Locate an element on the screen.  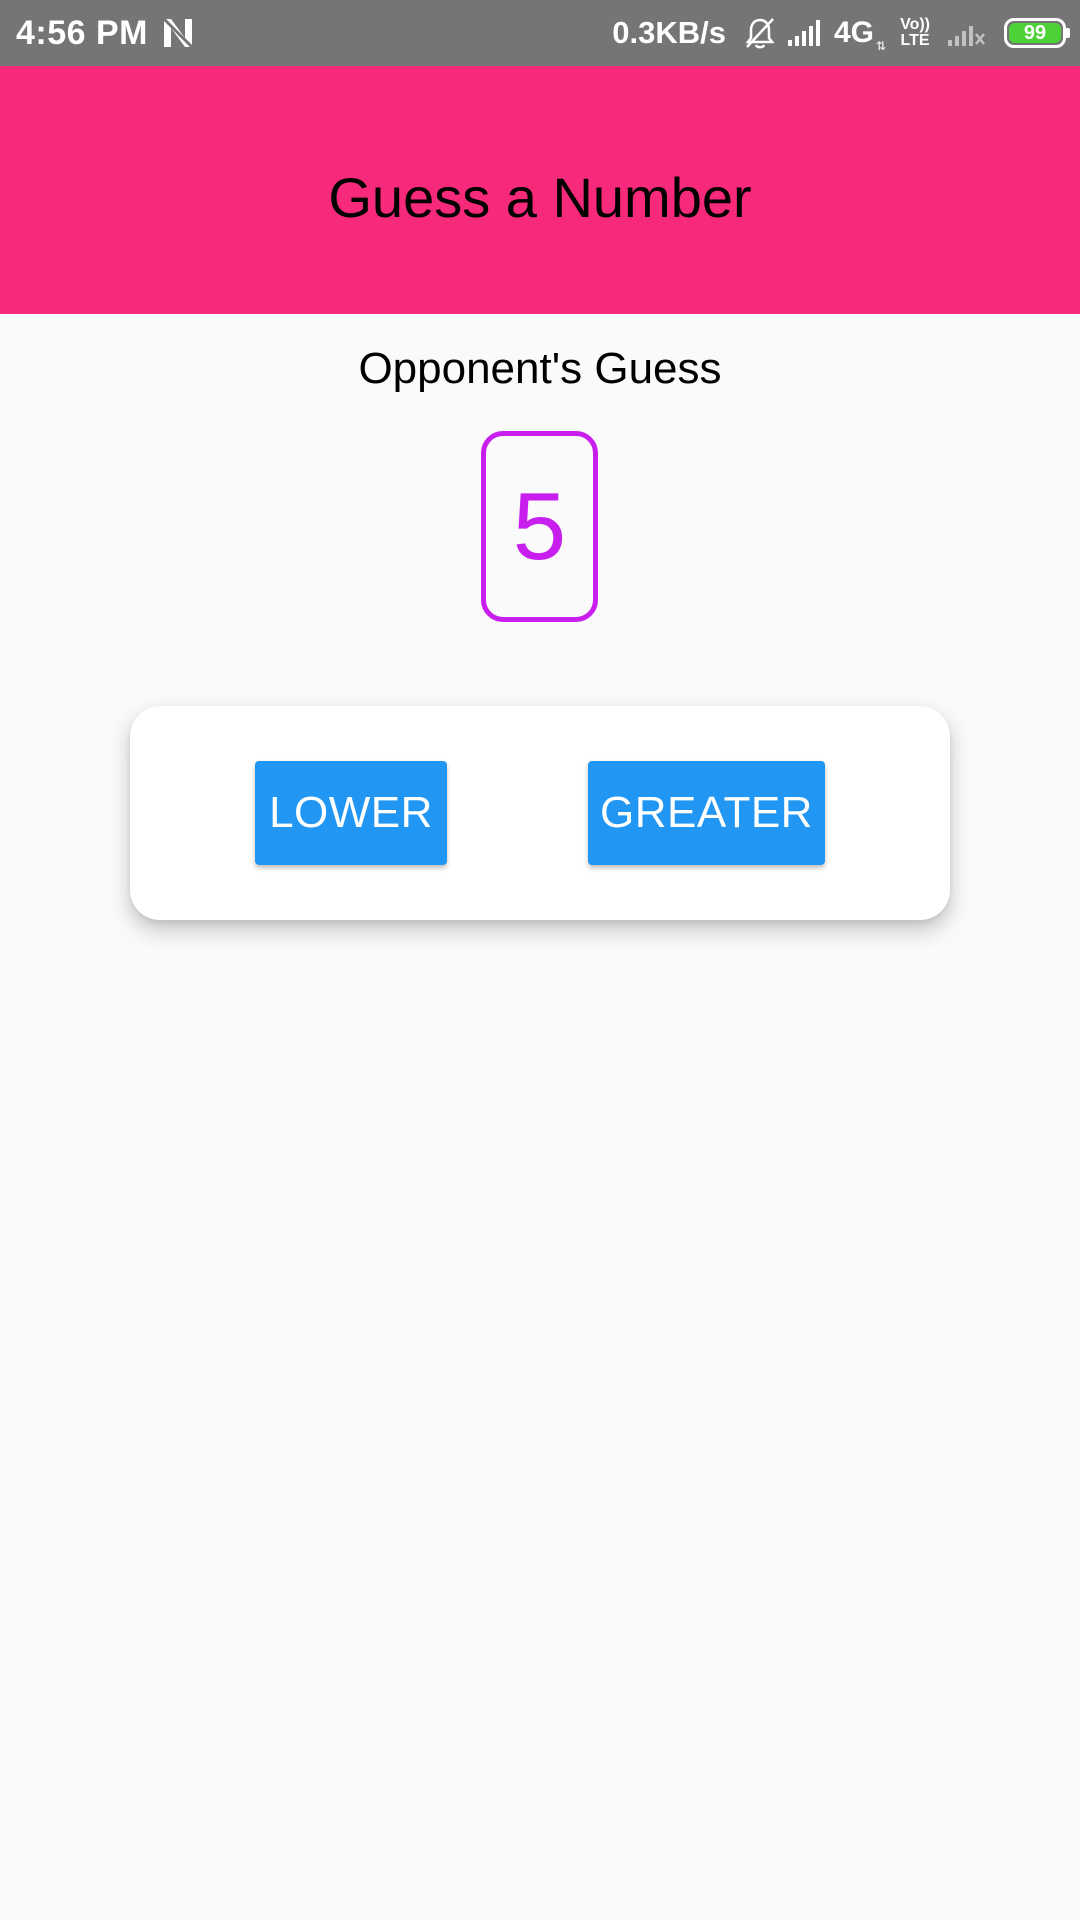
volte-icon: Vo)) LTE is located at coordinates (915, 32).